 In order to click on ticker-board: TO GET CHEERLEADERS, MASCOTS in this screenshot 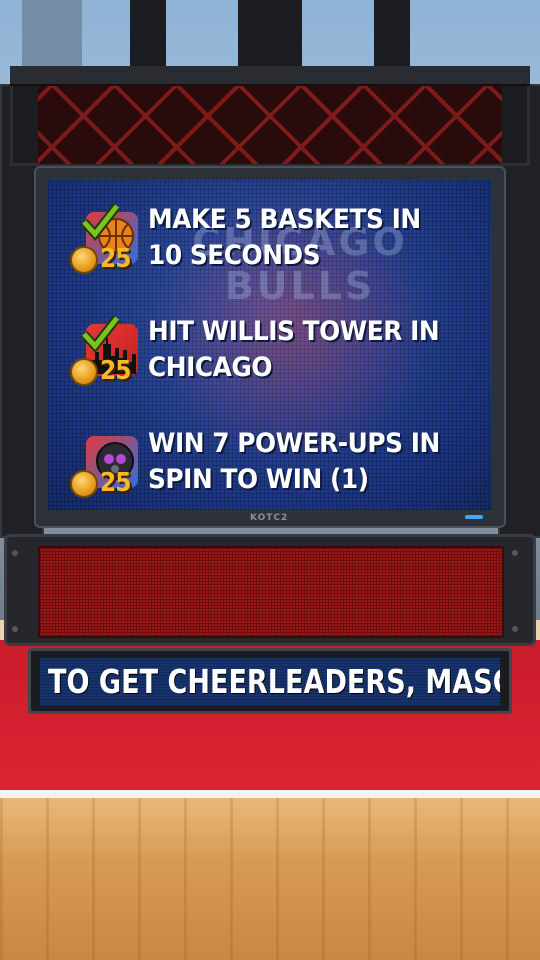, I will do `click(270, 682)`.